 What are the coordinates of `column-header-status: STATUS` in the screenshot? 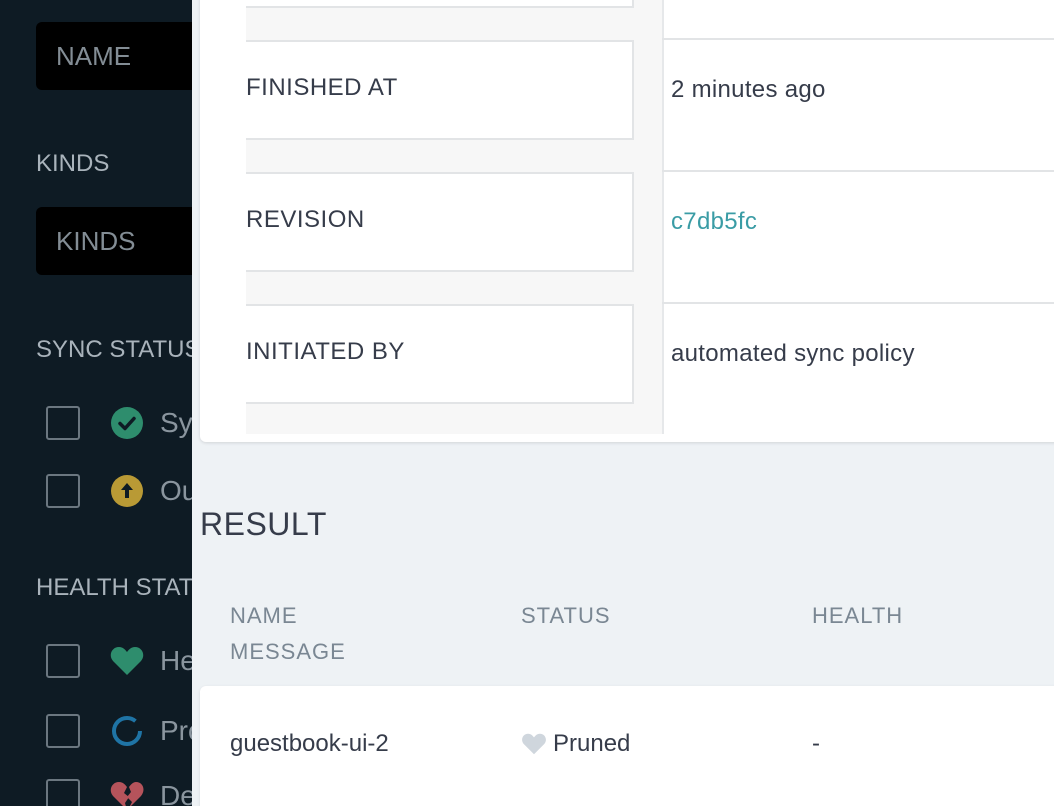 It's located at (566, 615).